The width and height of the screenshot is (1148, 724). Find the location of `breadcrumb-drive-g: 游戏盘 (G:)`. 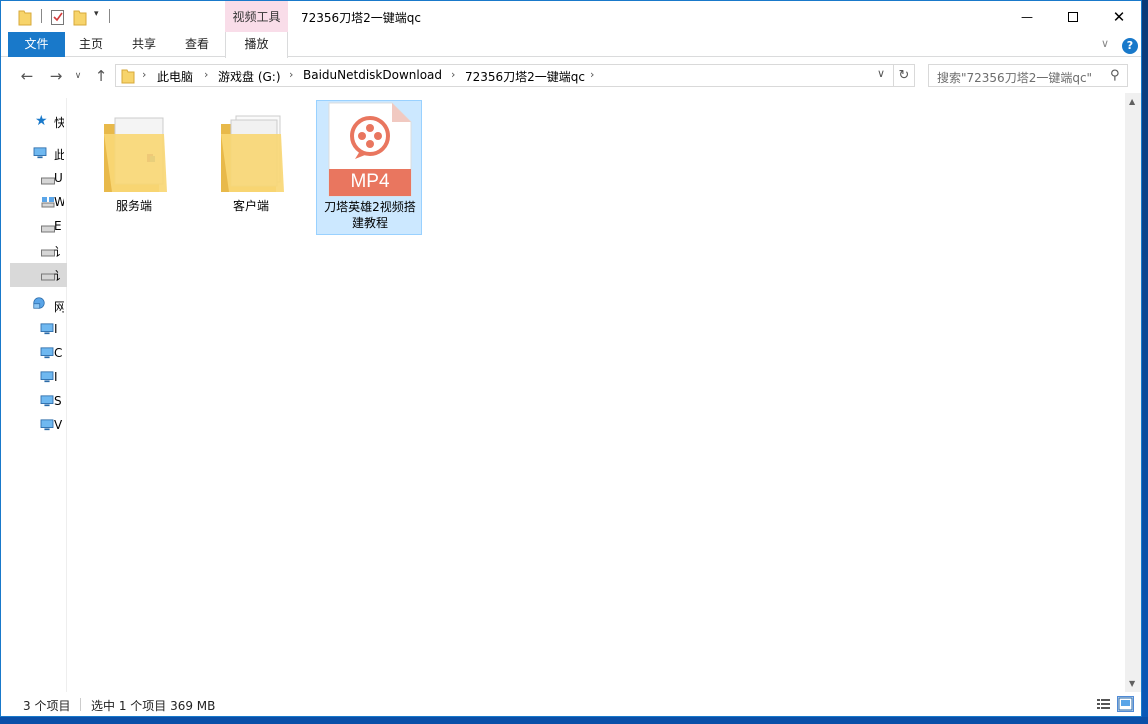

breadcrumb-drive-g: 游戏盘 (G:) is located at coordinates (249, 76).